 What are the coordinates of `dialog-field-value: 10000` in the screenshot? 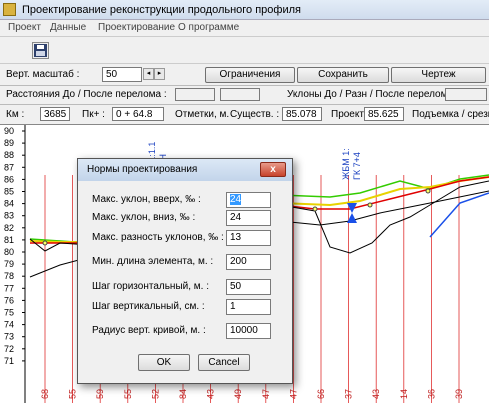 It's located at (244, 330).